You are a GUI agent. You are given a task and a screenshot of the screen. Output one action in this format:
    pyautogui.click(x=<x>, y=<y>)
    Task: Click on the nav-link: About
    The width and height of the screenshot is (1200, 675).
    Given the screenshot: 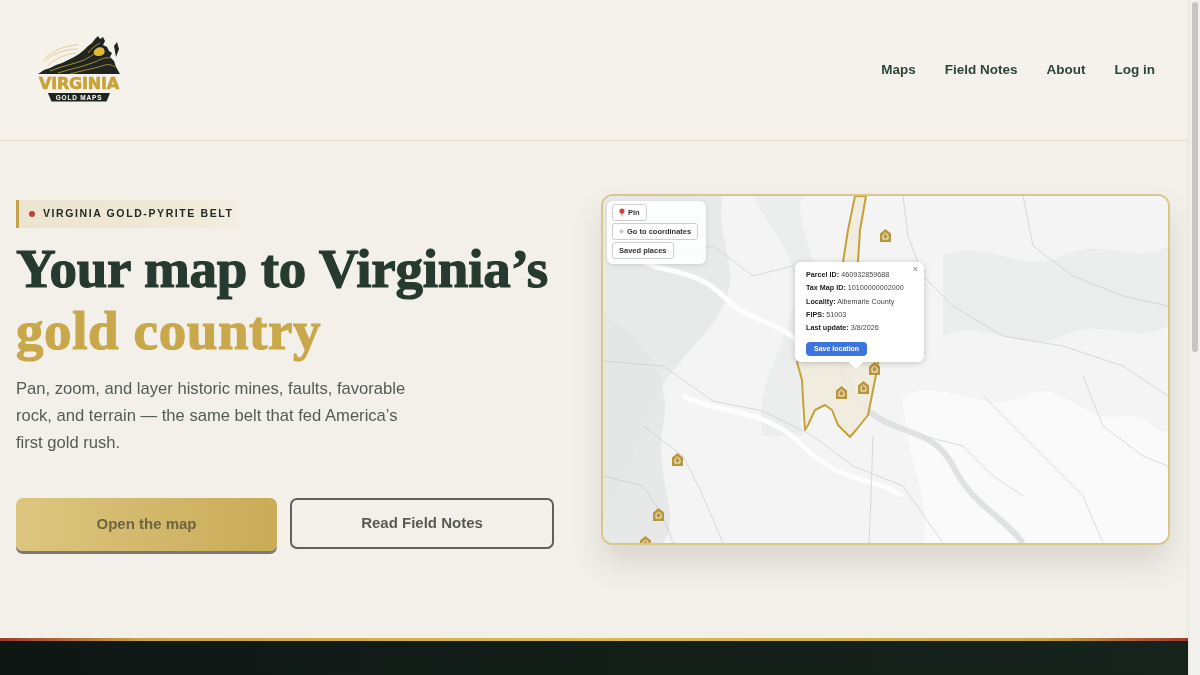 What is the action you would take?
    pyautogui.click(x=1066, y=70)
    